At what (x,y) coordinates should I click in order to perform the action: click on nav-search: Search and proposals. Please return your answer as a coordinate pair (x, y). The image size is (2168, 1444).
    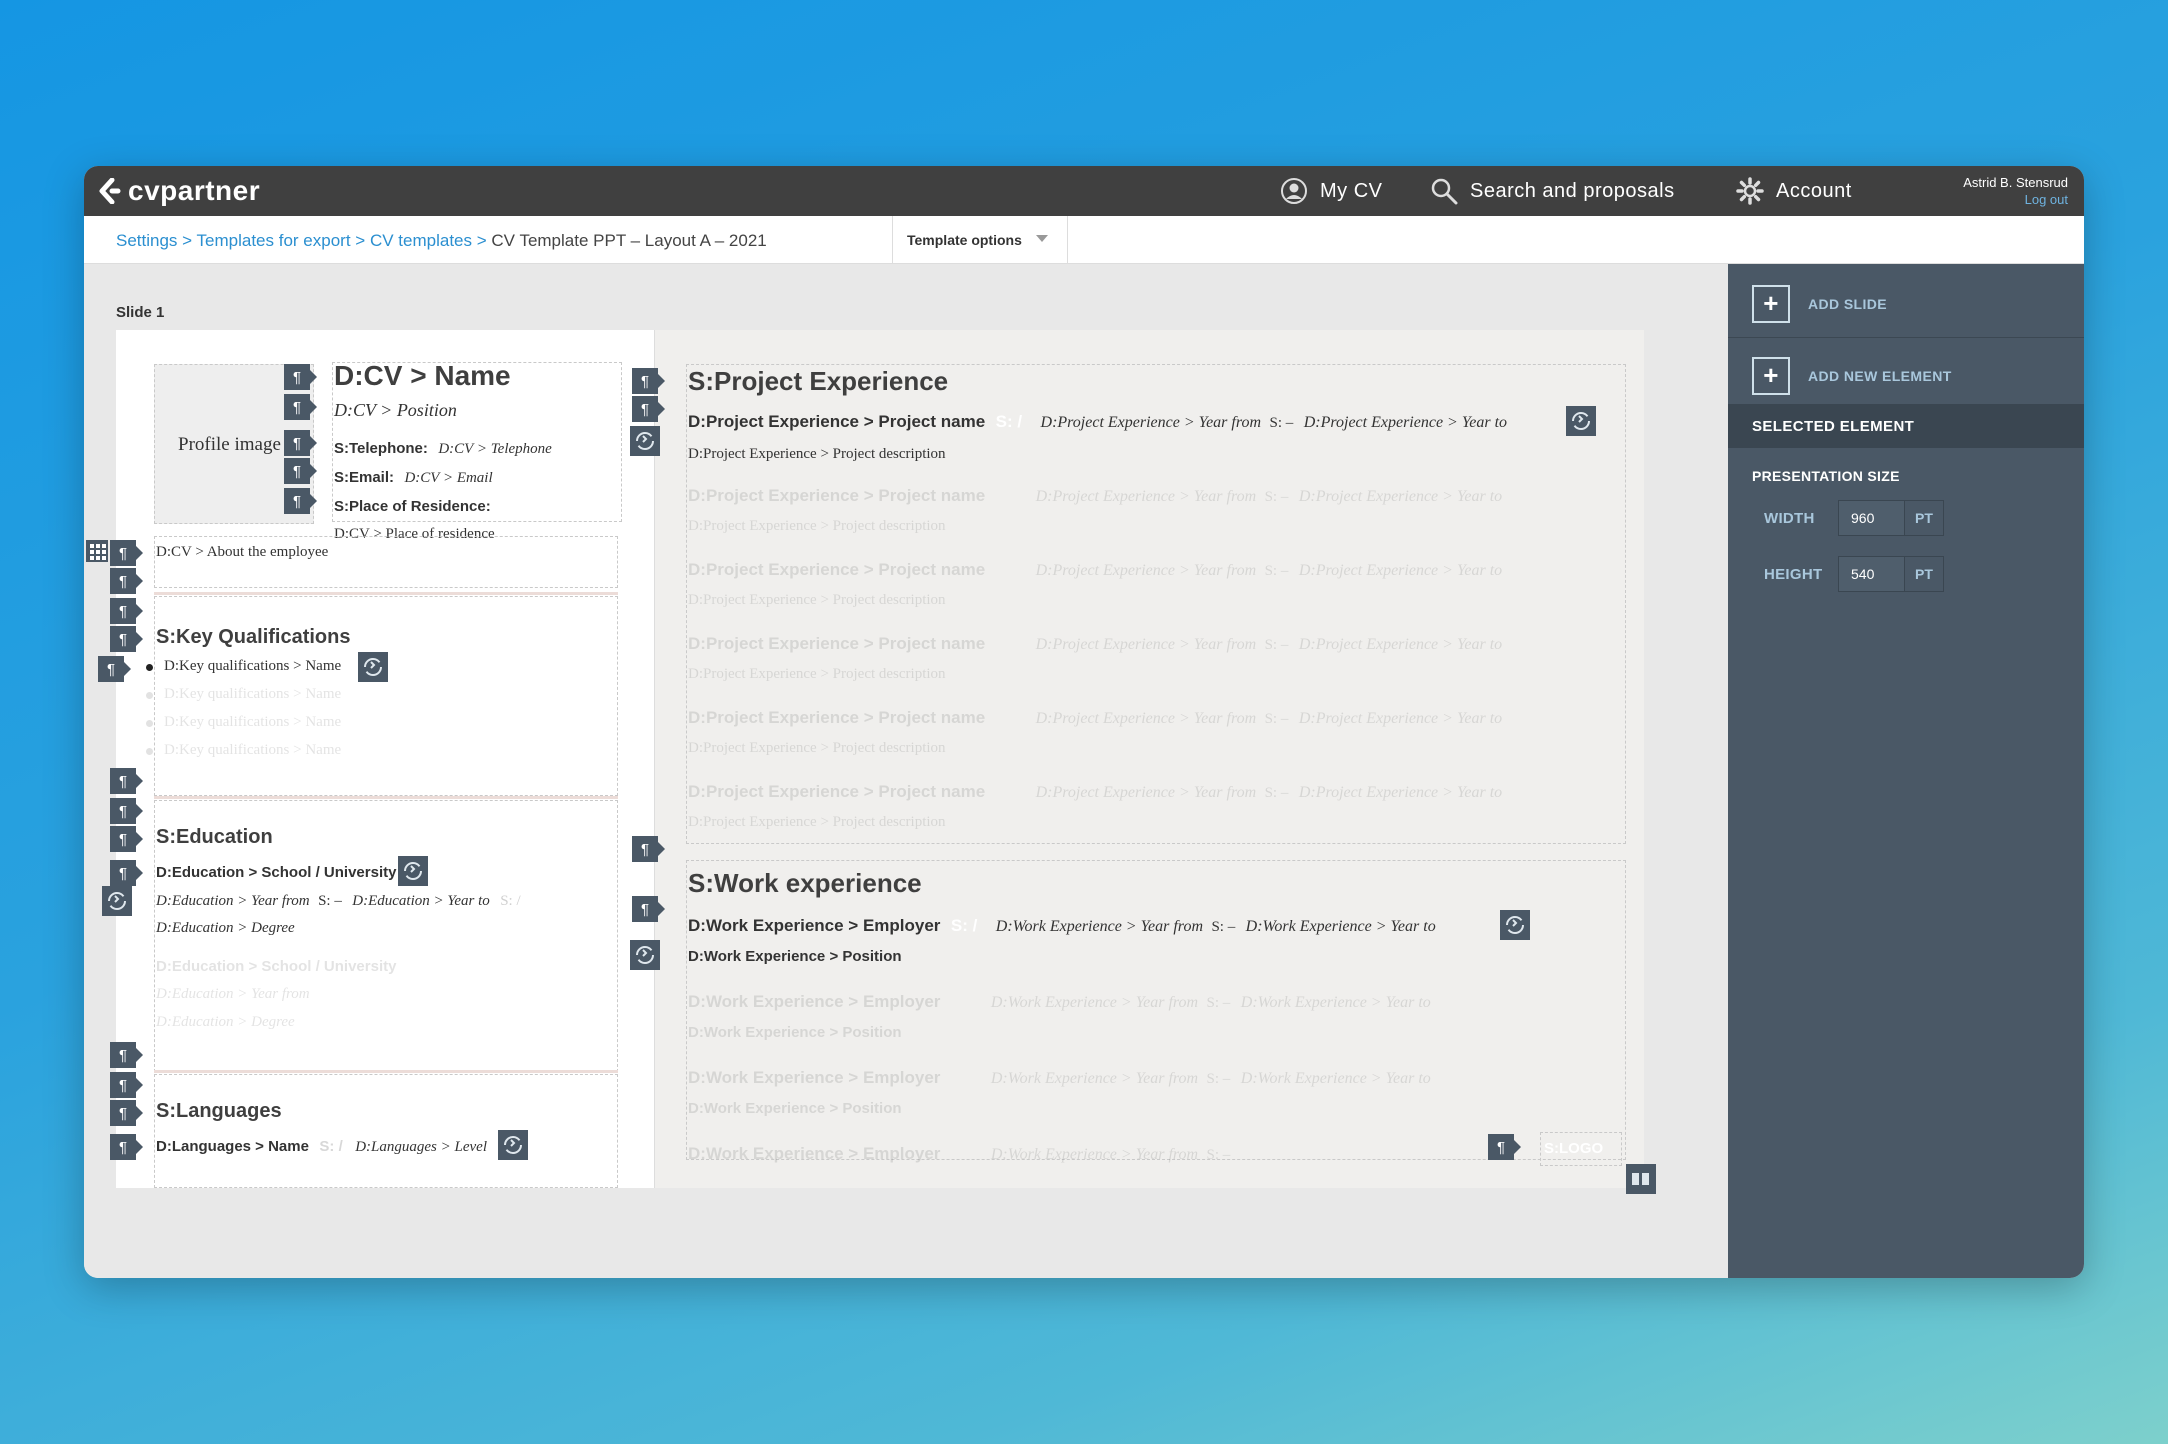
    Looking at the image, I should click on (1552, 191).